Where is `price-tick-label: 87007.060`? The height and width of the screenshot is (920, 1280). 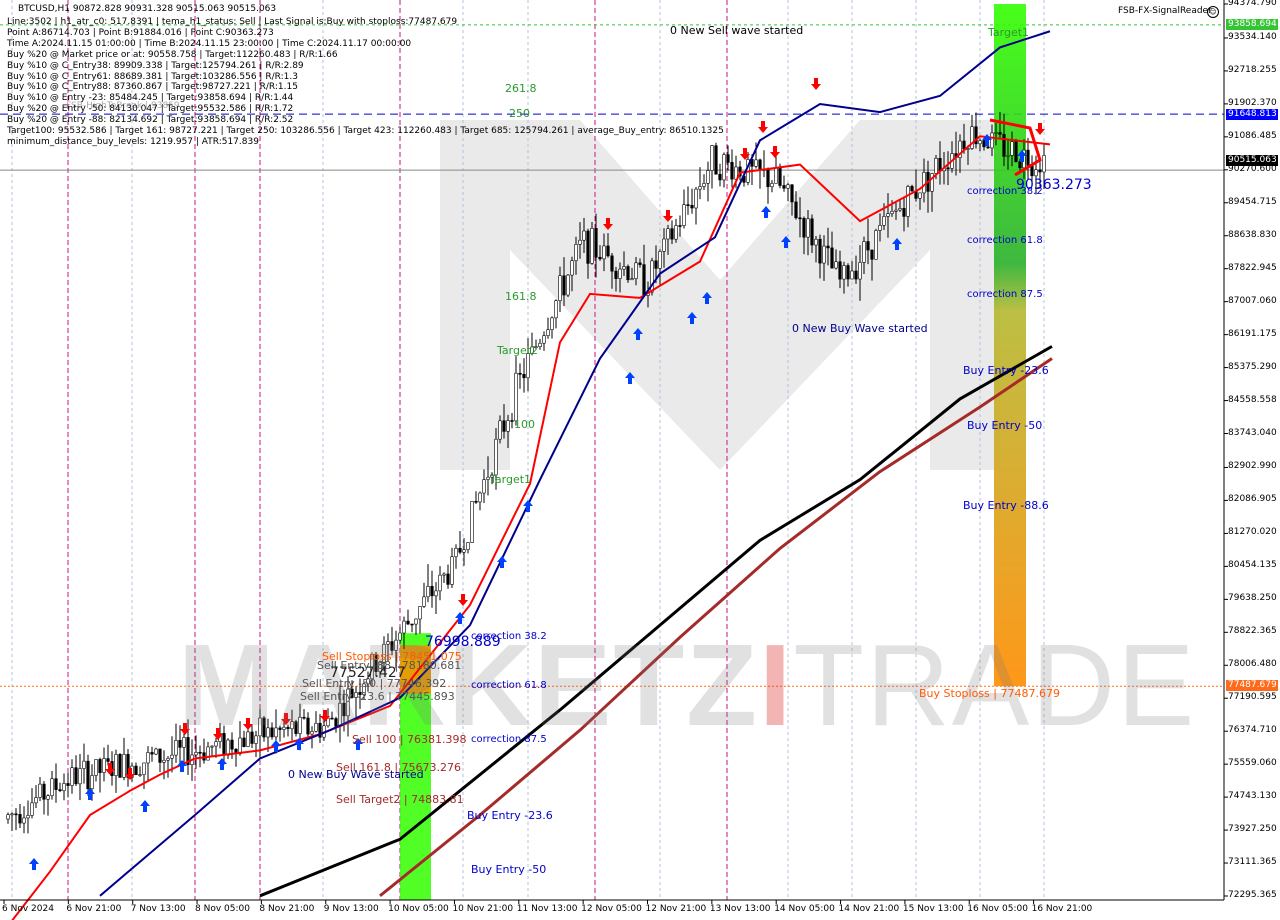
price-tick-label: 87007.060 is located at coordinates (1252, 300).